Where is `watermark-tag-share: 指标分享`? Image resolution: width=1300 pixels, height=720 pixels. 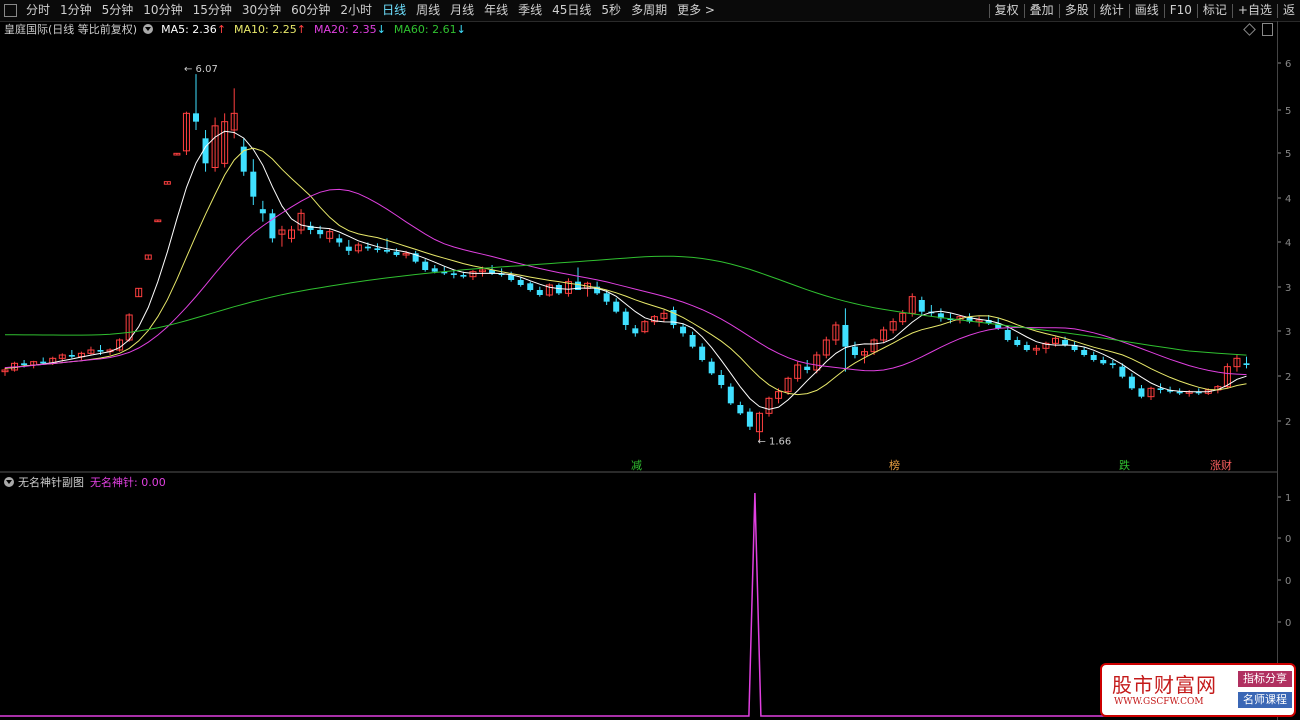
watermark-tag-share: 指标分享 is located at coordinates (1265, 679).